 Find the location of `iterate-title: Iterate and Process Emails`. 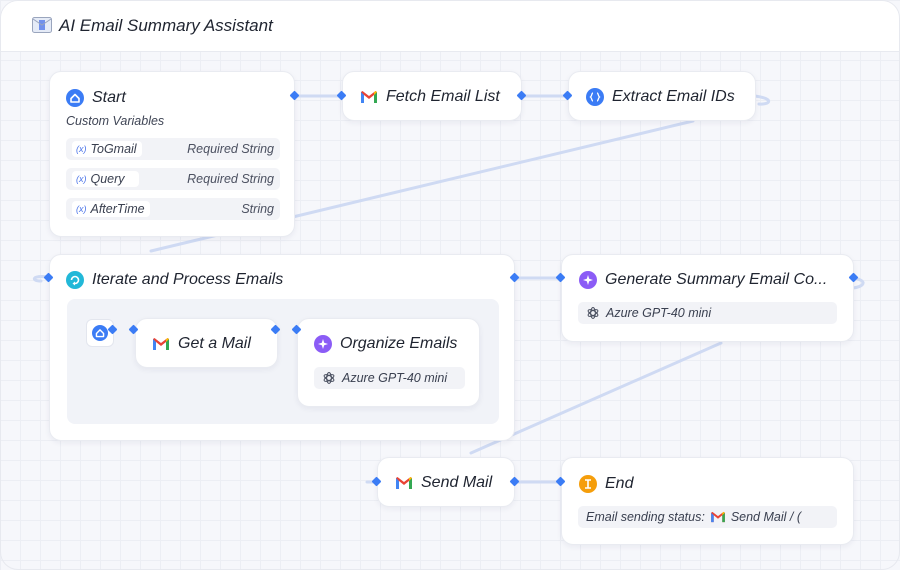

iterate-title: Iterate and Process Emails is located at coordinates (188, 279).